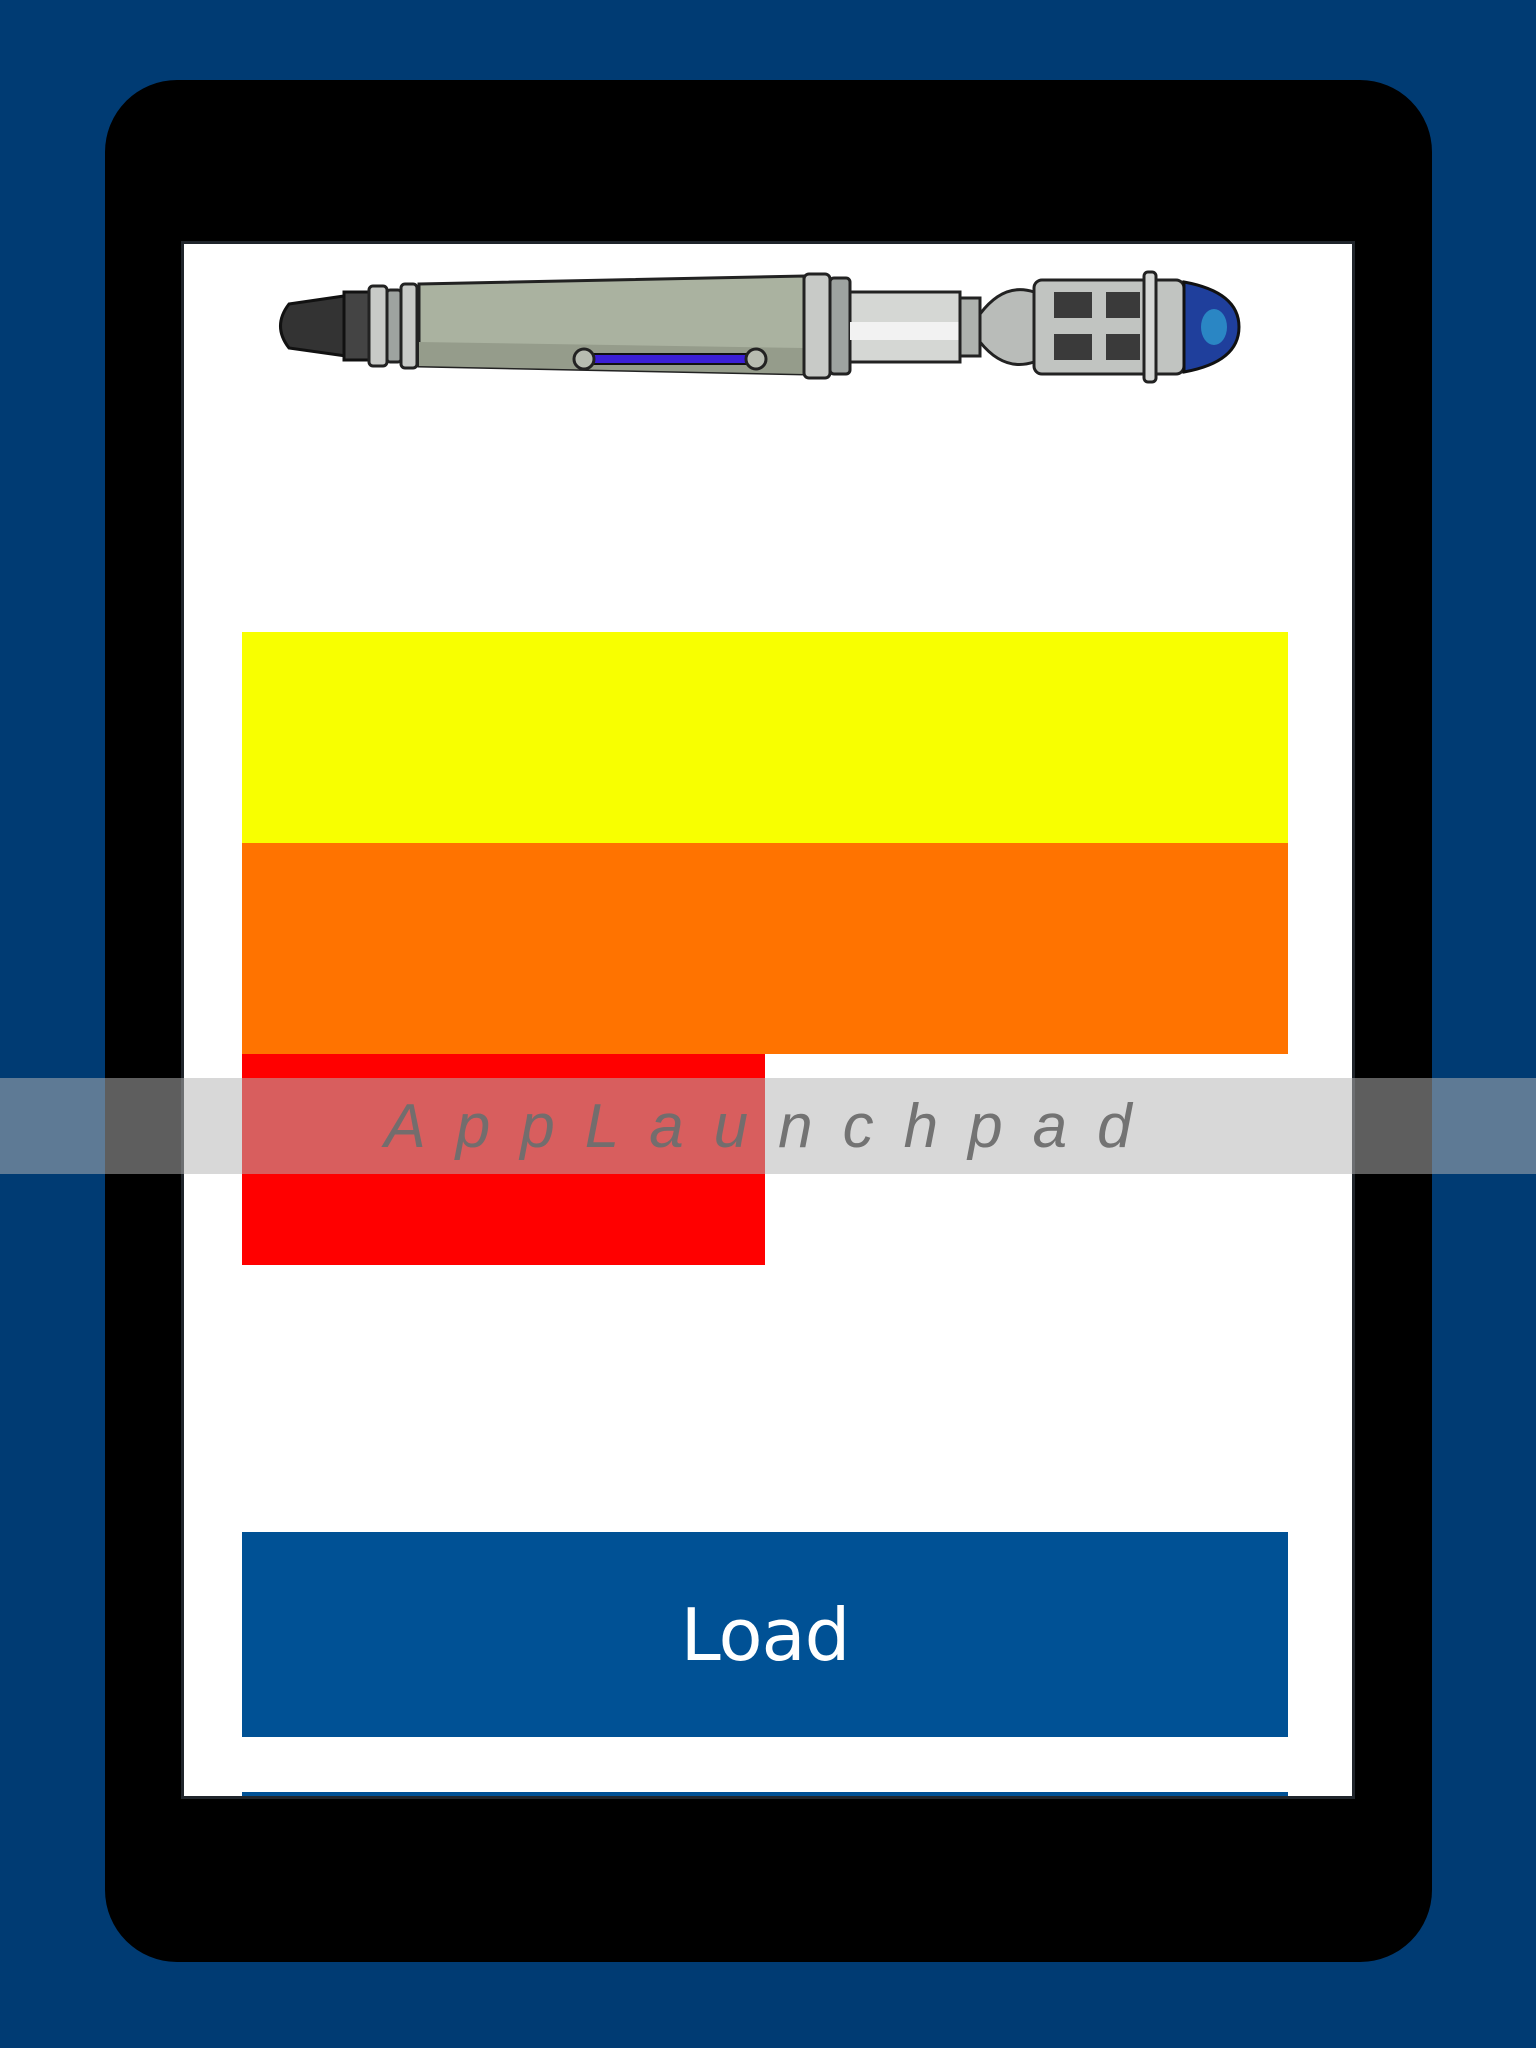 This screenshot has height=2048, width=1536. What do you see at coordinates (765, 737) in the screenshot?
I see `yellow-progress-bar` at bounding box center [765, 737].